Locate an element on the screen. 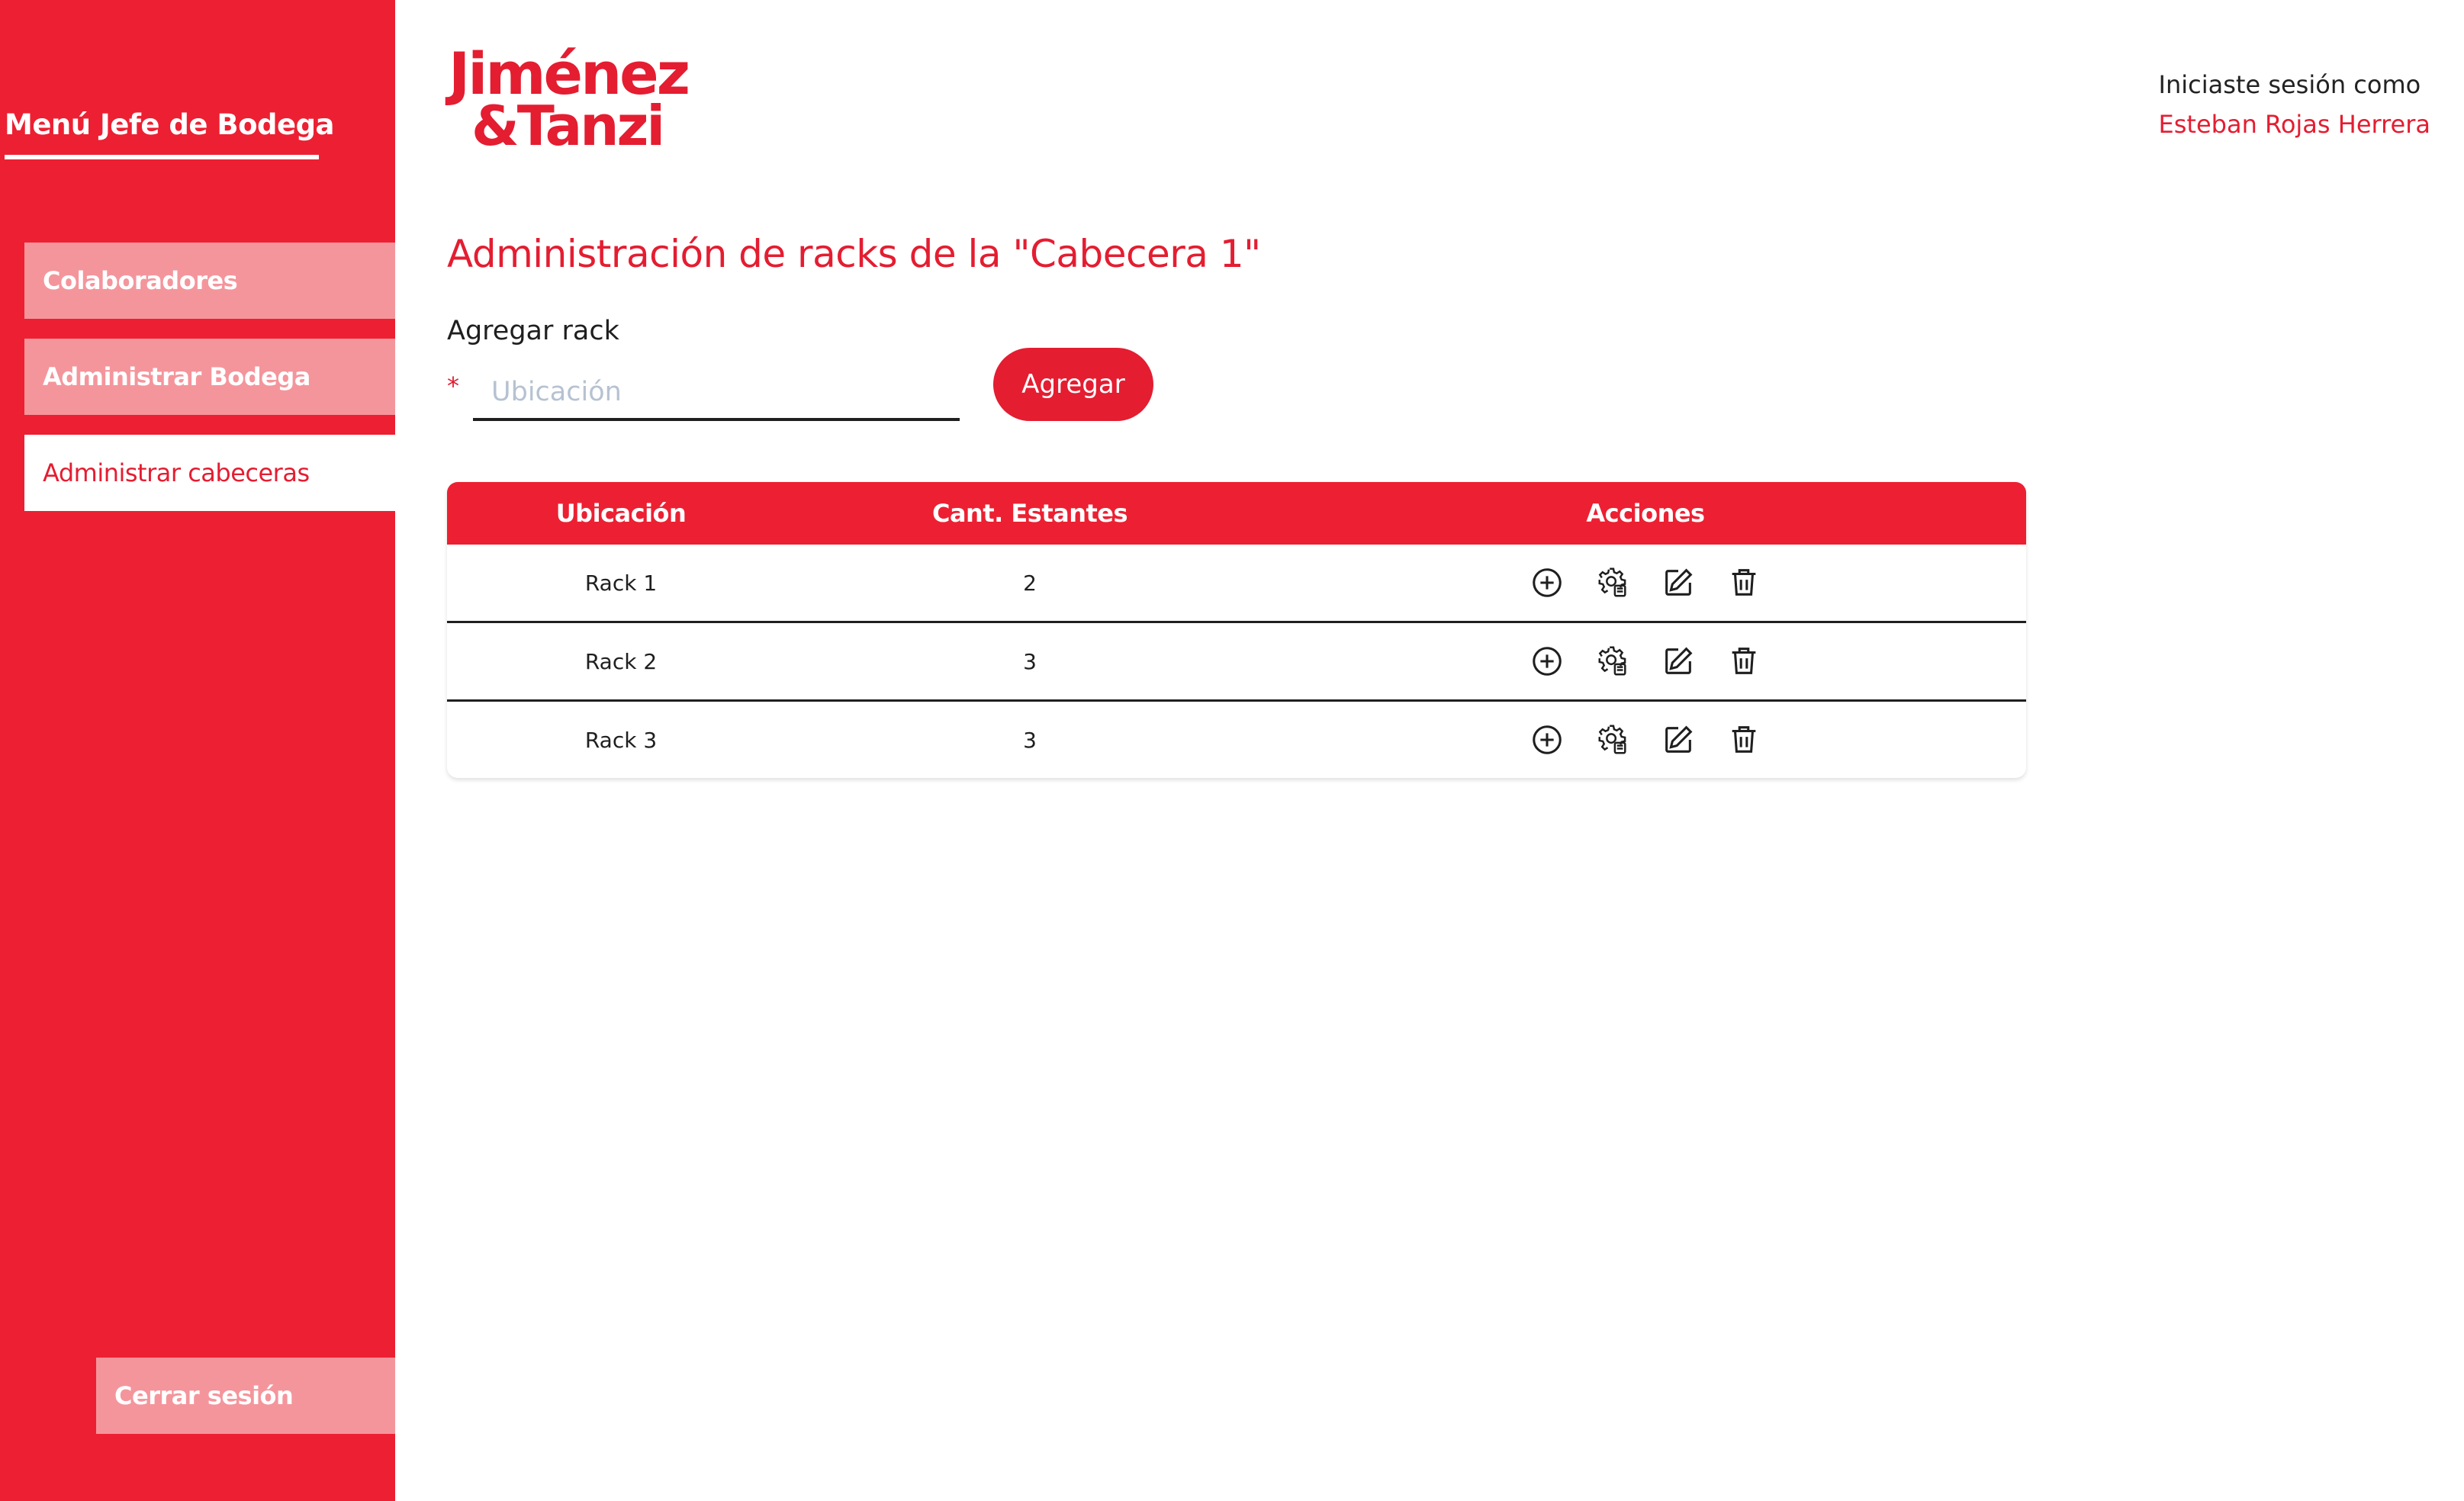 The width and height of the screenshot is (2464, 1501). column-header-actions: Acciones is located at coordinates (1645, 513).